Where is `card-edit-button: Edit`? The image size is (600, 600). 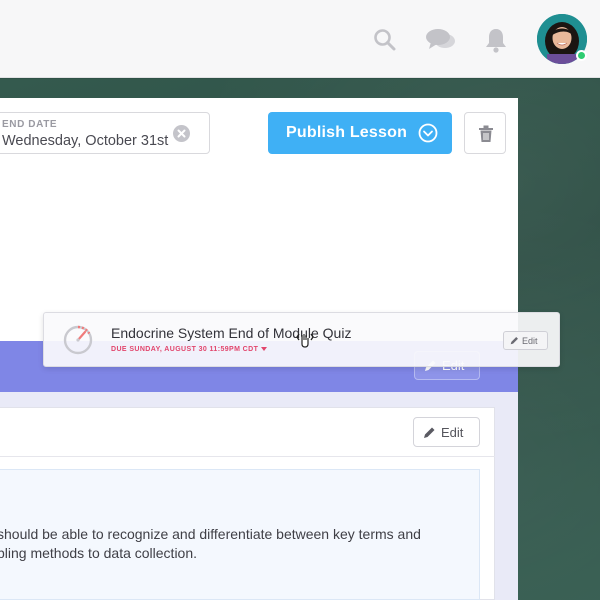 card-edit-button: Edit is located at coordinates (446, 432).